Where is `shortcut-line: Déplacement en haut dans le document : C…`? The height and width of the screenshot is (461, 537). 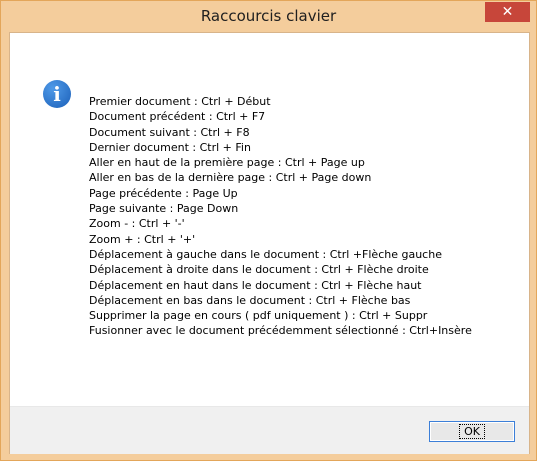
shortcut-line: Déplacement en haut dans le document : C… is located at coordinates (255, 285).